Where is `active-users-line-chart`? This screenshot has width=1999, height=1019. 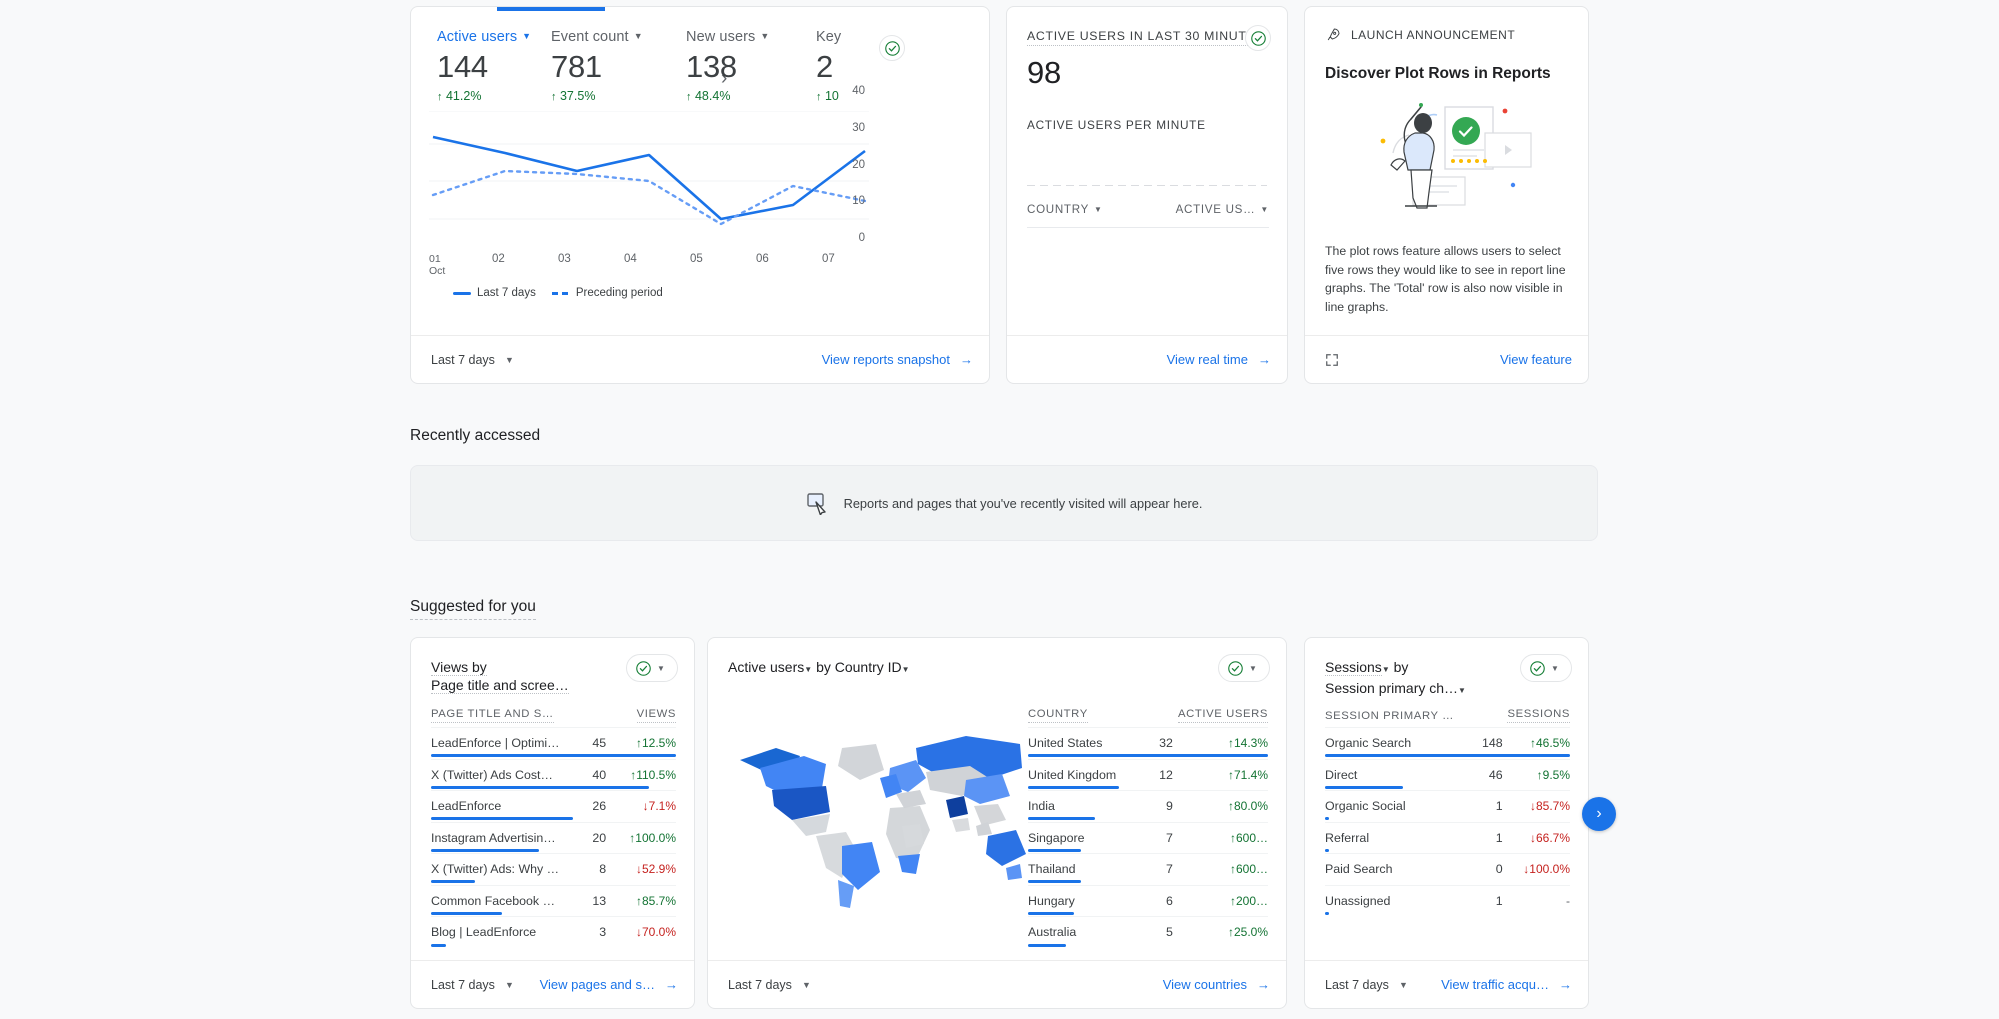 active-users-line-chart is located at coordinates (649, 185).